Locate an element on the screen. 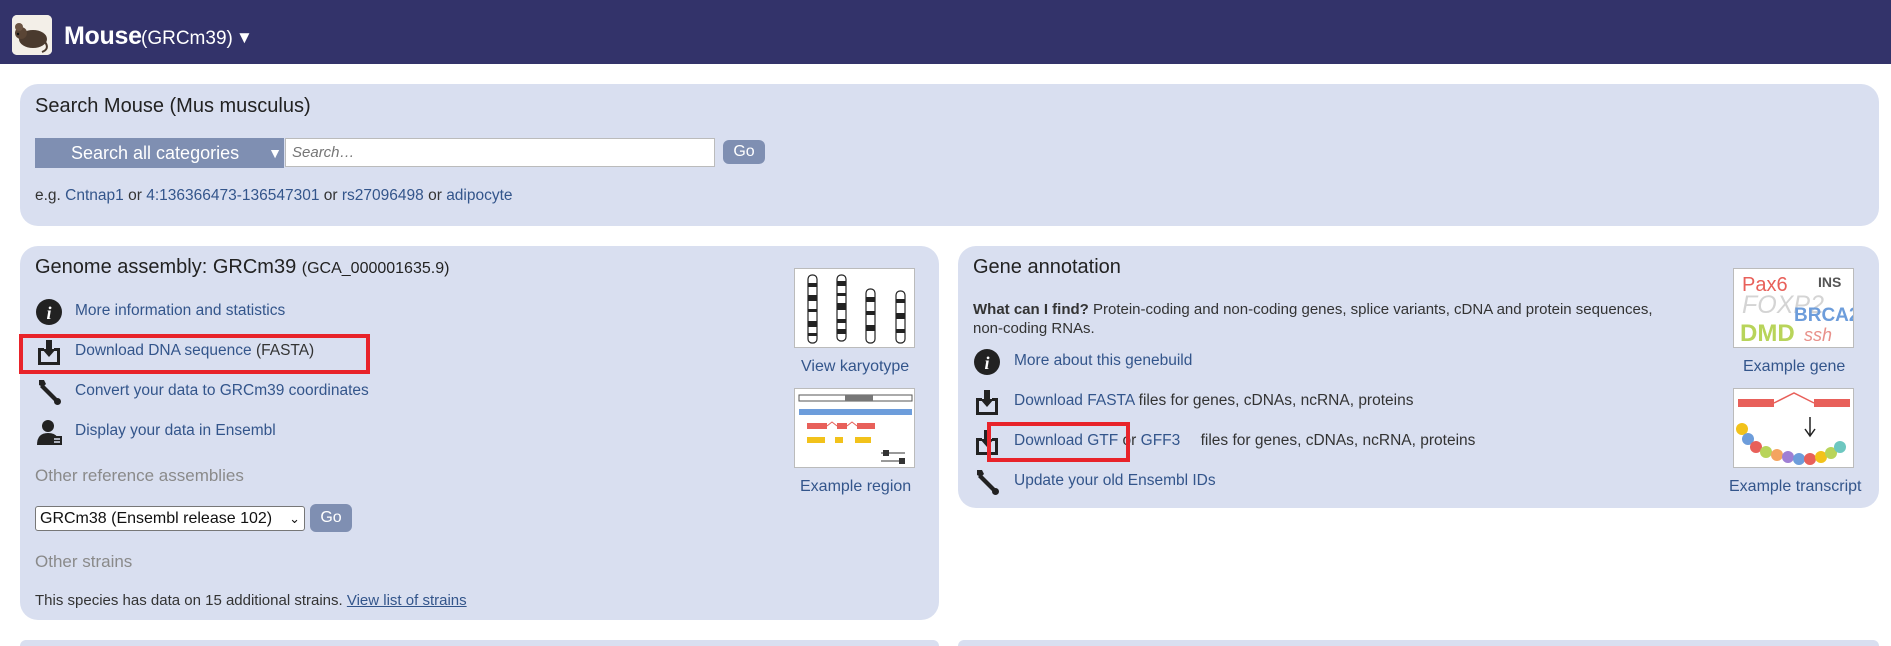 This screenshot has height=646, width=1891. genebuild-link: More about this genebuild is located at coordinates (1103, 361).